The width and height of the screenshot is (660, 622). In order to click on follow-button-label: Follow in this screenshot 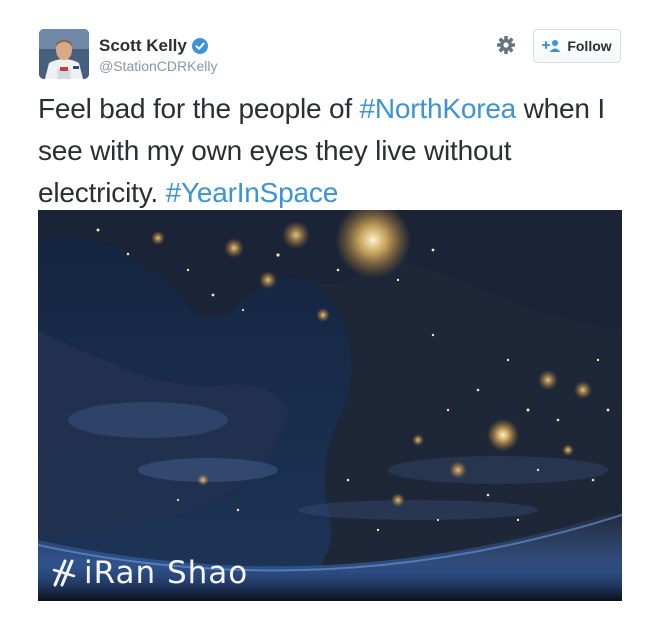, I will do `click(589, 46)`.